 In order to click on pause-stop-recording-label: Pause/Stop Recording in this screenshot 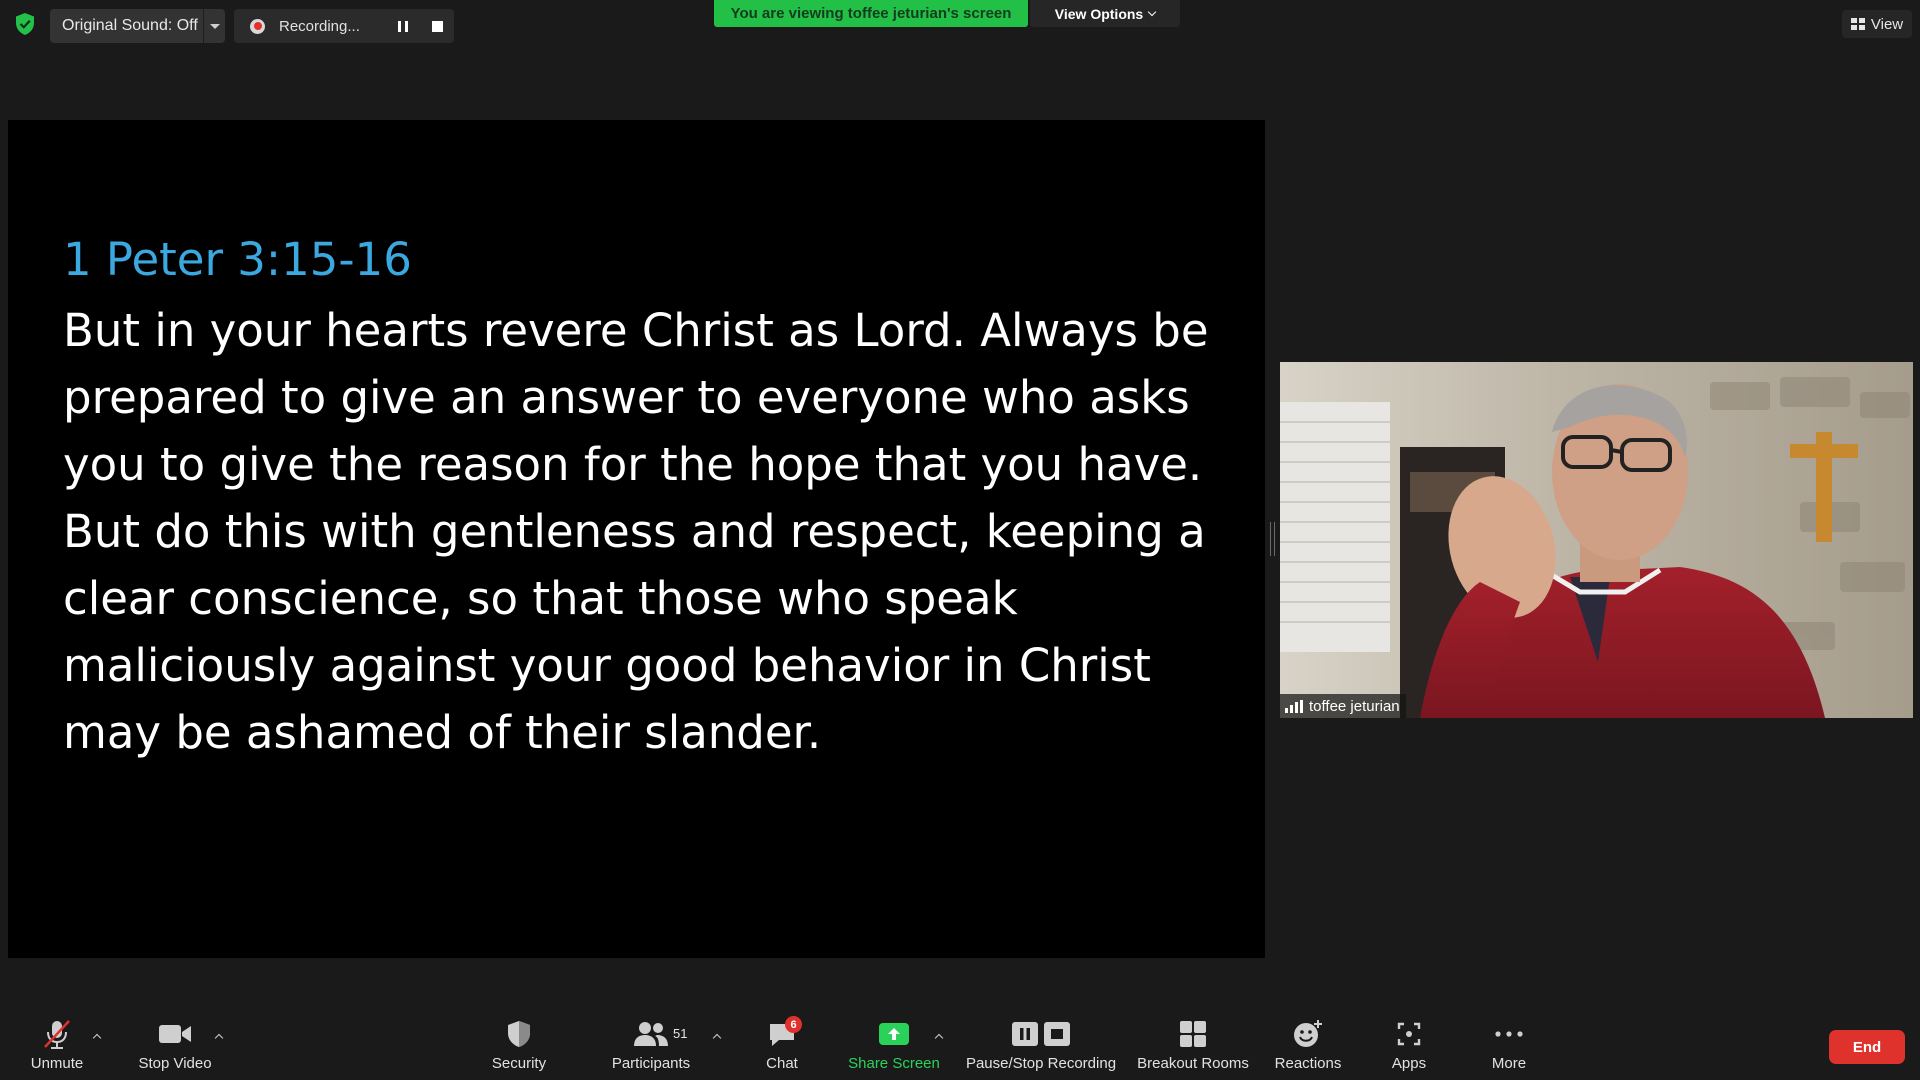, I will do `click(1041, 1063)`.